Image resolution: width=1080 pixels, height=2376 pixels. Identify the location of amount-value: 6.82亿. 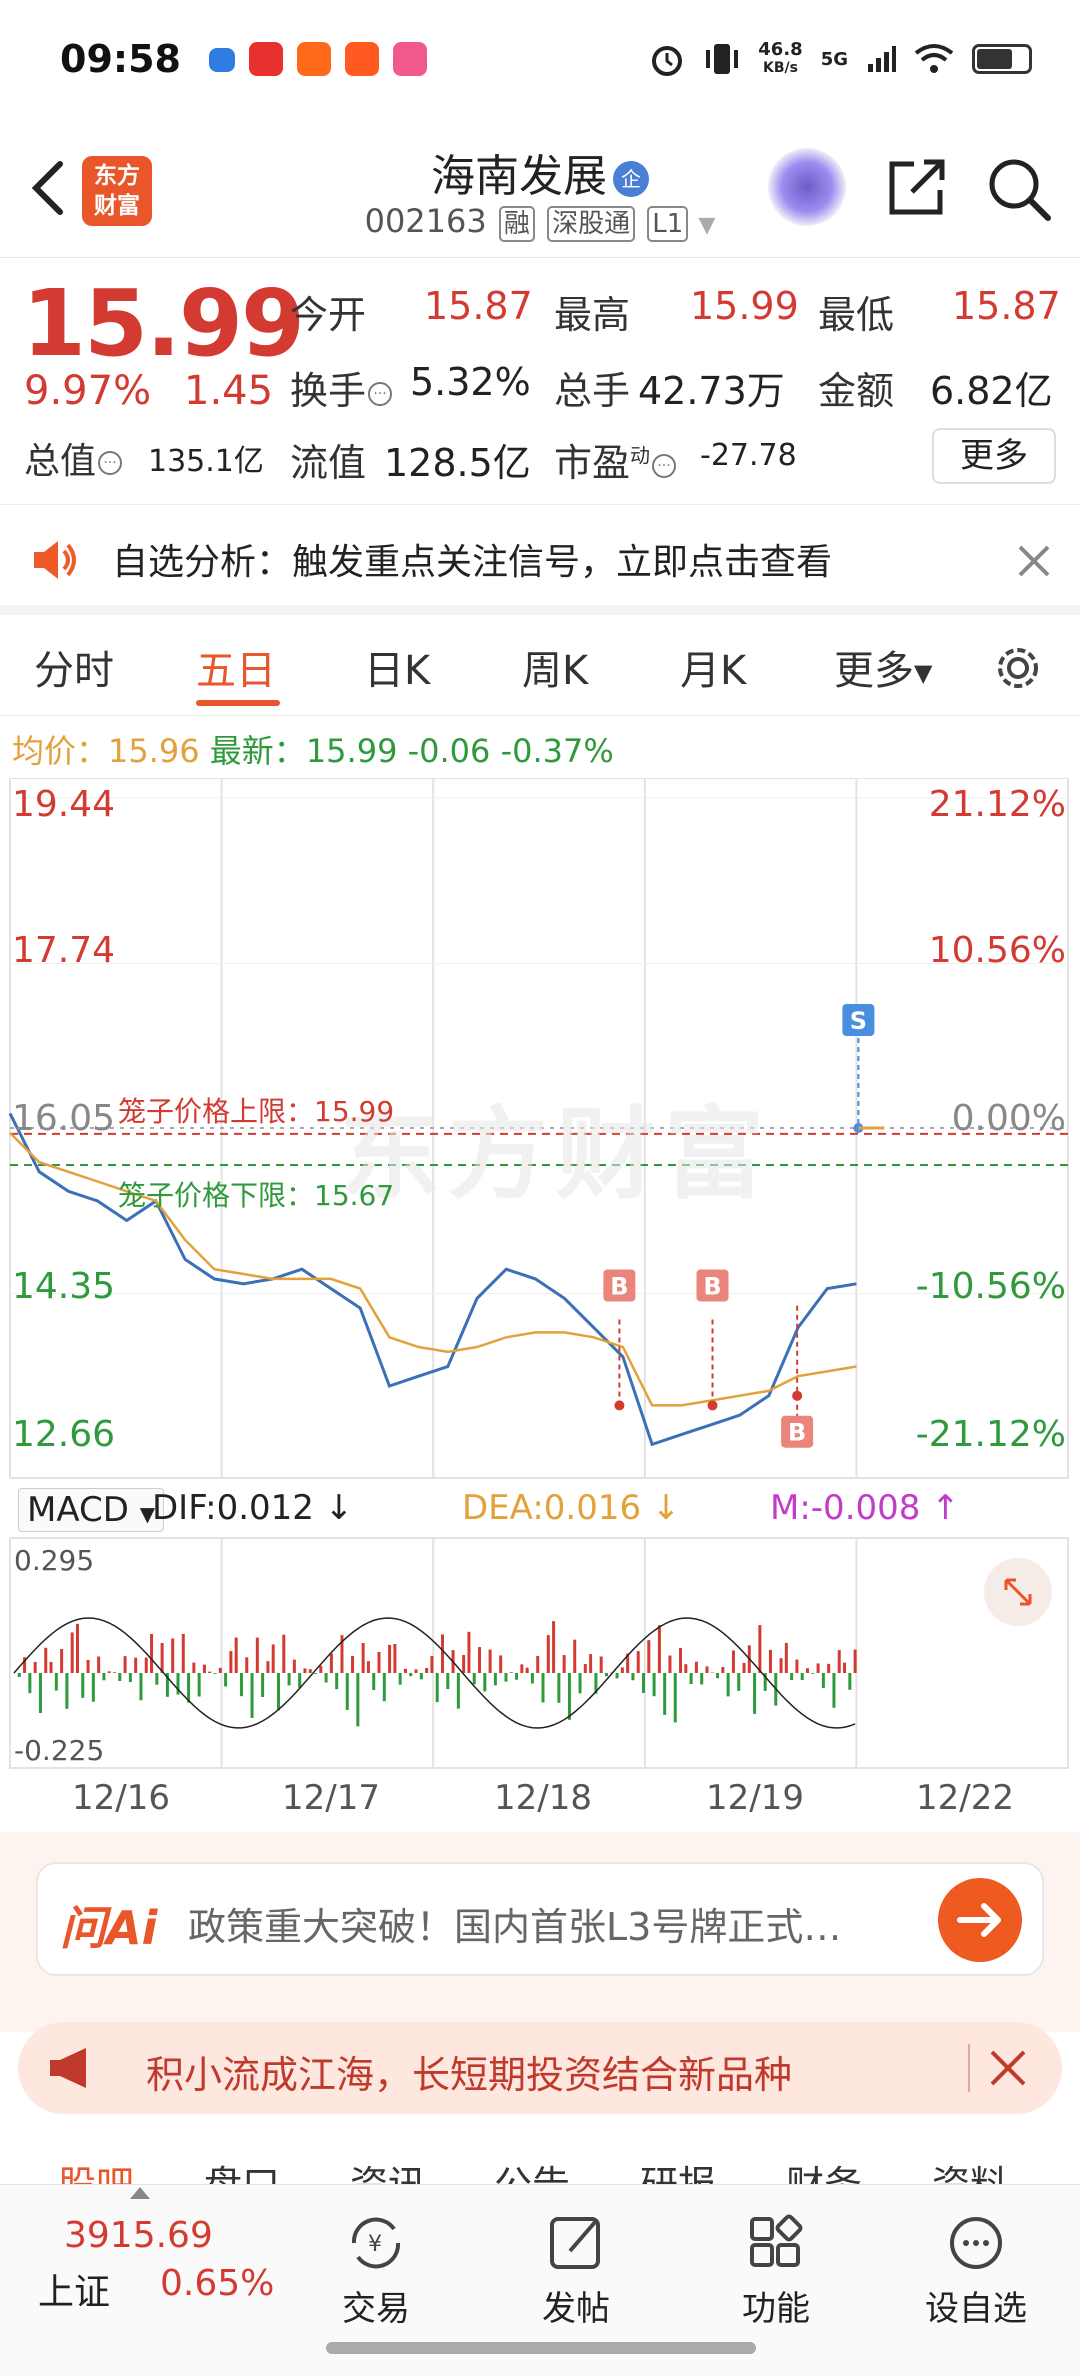
(991, 391).